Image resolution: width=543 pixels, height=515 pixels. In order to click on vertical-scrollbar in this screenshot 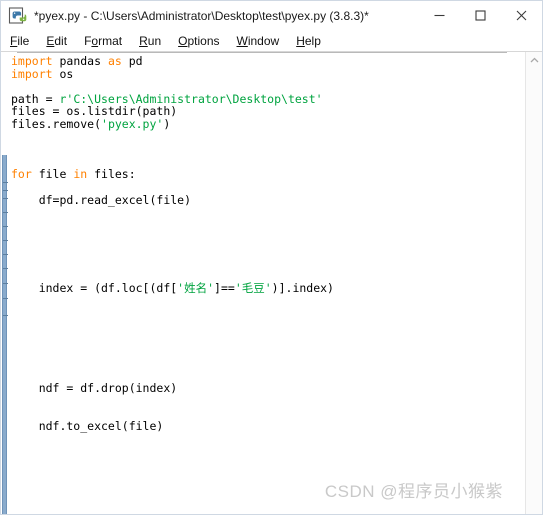, I will do `click(533, 283)`.